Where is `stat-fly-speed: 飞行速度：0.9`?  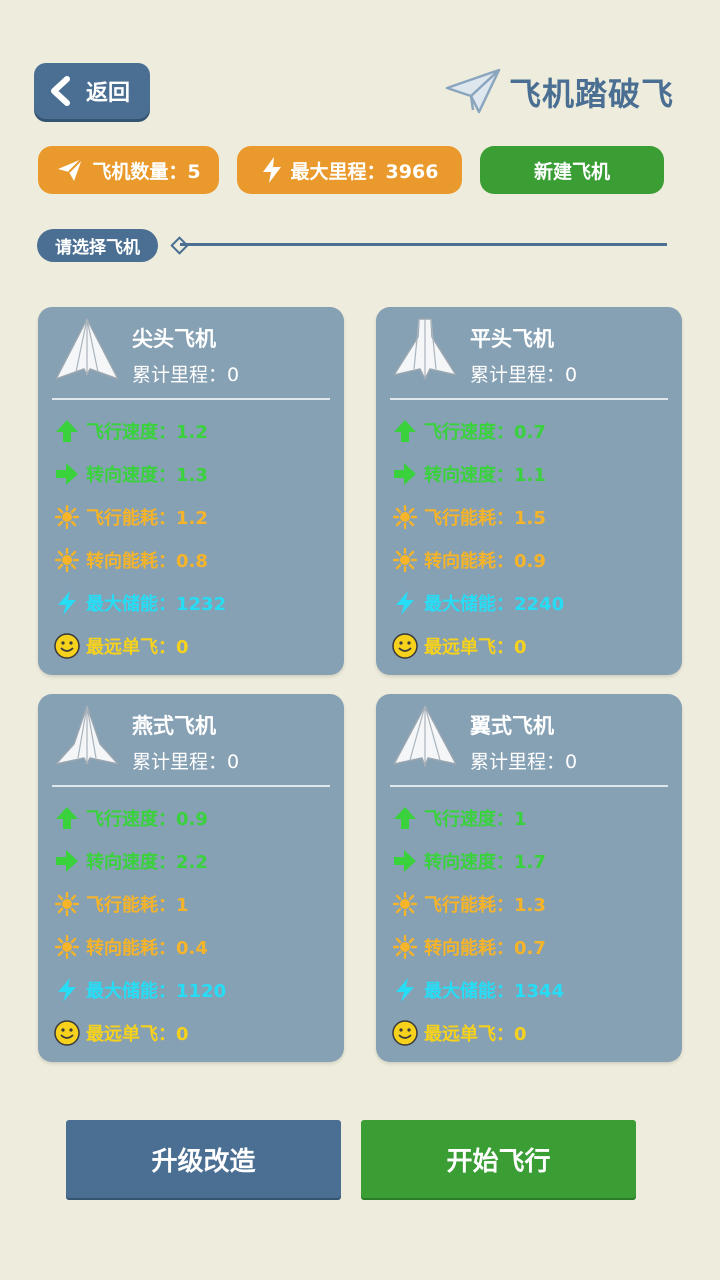 stat-fly-speed: 飞行速度：0.9 is located at coordinates (131, 818).